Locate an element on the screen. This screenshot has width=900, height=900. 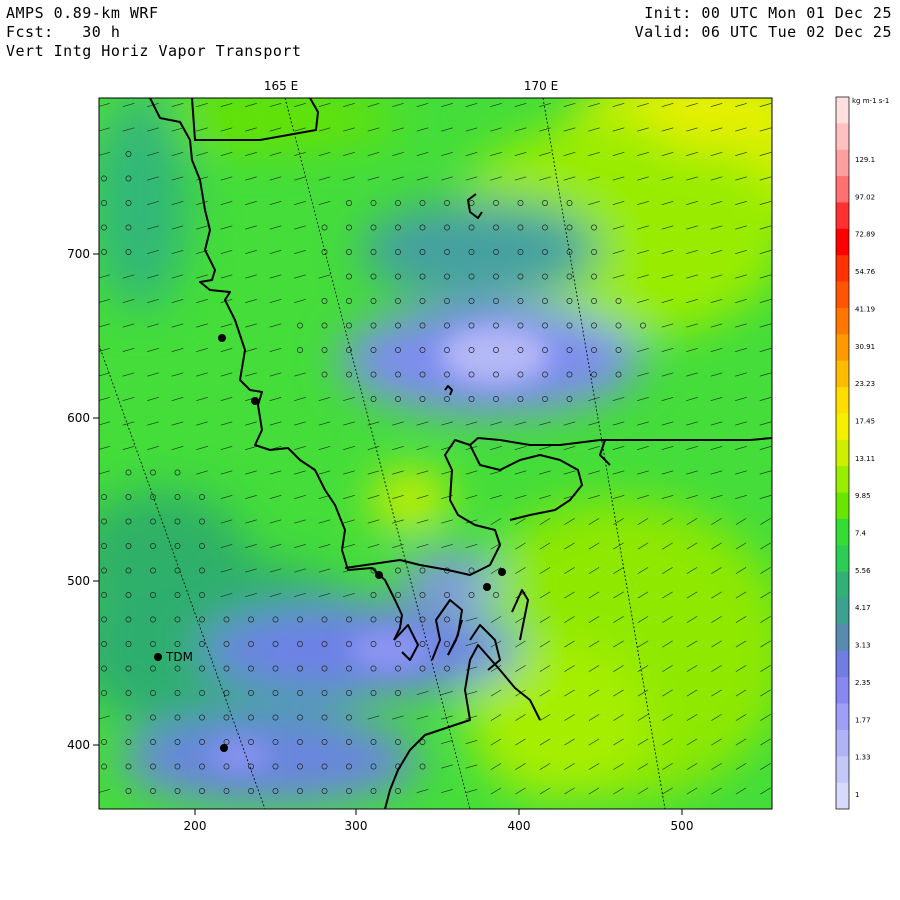
colorbar-label: 72.89 is located at coordinates (865, 235).